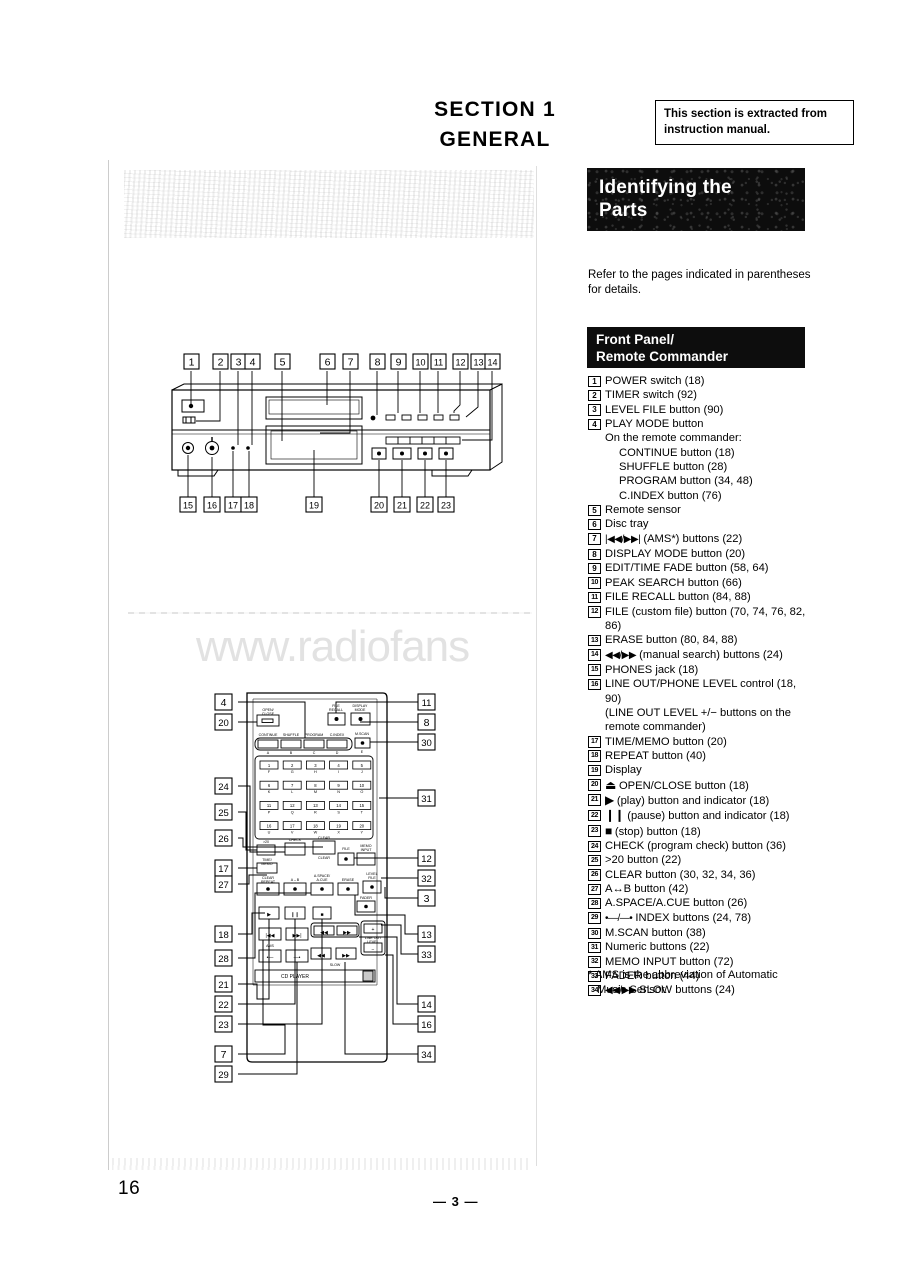 This screenshot has height=1263, width=920. What do you see at coordinates (537, 666) in the screenshot?
I see `scan-edge-right` at bounding box center [537, 666].